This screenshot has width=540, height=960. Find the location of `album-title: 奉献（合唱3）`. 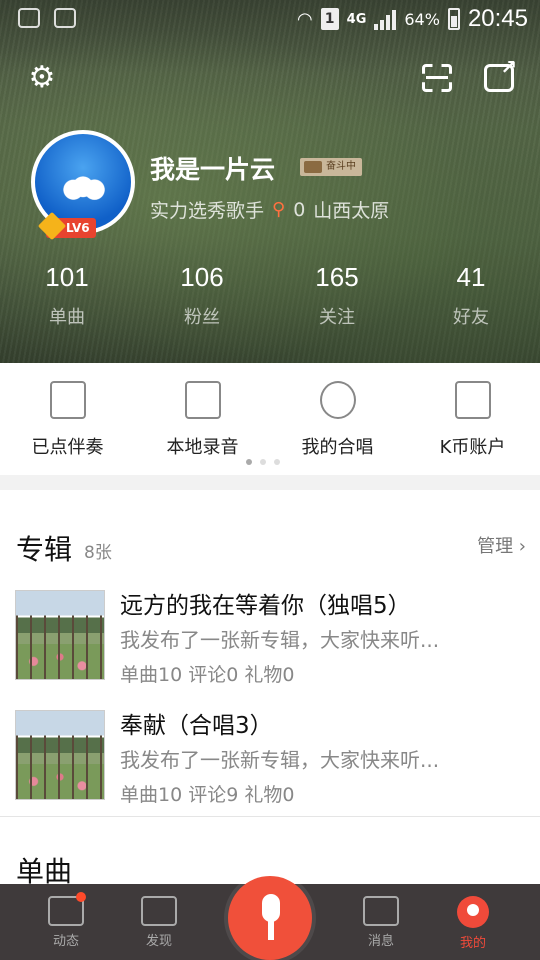

album-title: 奉献（合唱3） is located at coordinates (196, 726).